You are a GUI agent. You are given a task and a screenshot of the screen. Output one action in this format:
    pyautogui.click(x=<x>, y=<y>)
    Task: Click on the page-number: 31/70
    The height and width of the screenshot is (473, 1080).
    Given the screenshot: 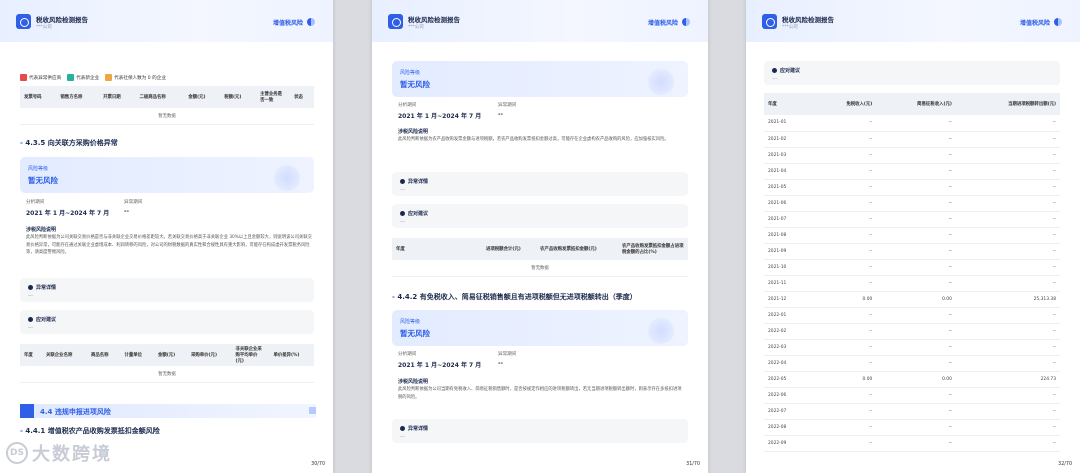 What is the action you would take?
    pyautogui.click(x=693, y=464)
    